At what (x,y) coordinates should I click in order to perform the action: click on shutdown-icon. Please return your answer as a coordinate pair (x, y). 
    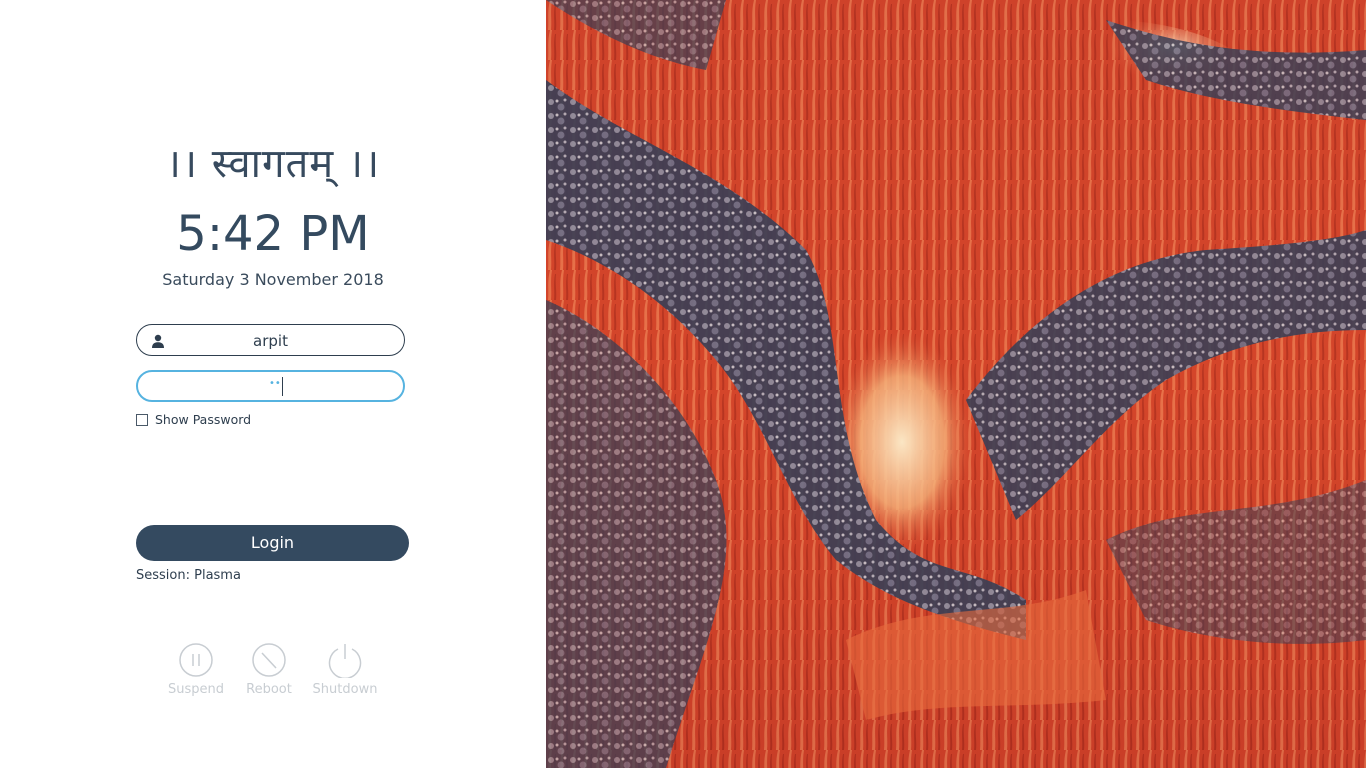
    Looking at the image, I should click on (345, 661).